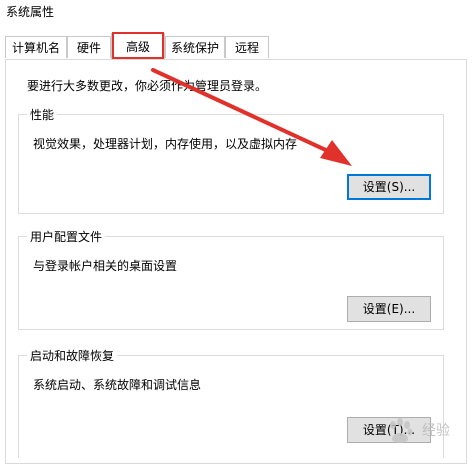 The height and width of the screenshot is (464, 472). I want to click on user-profiles-group-label: 用户配置文件, so click(66, 236).